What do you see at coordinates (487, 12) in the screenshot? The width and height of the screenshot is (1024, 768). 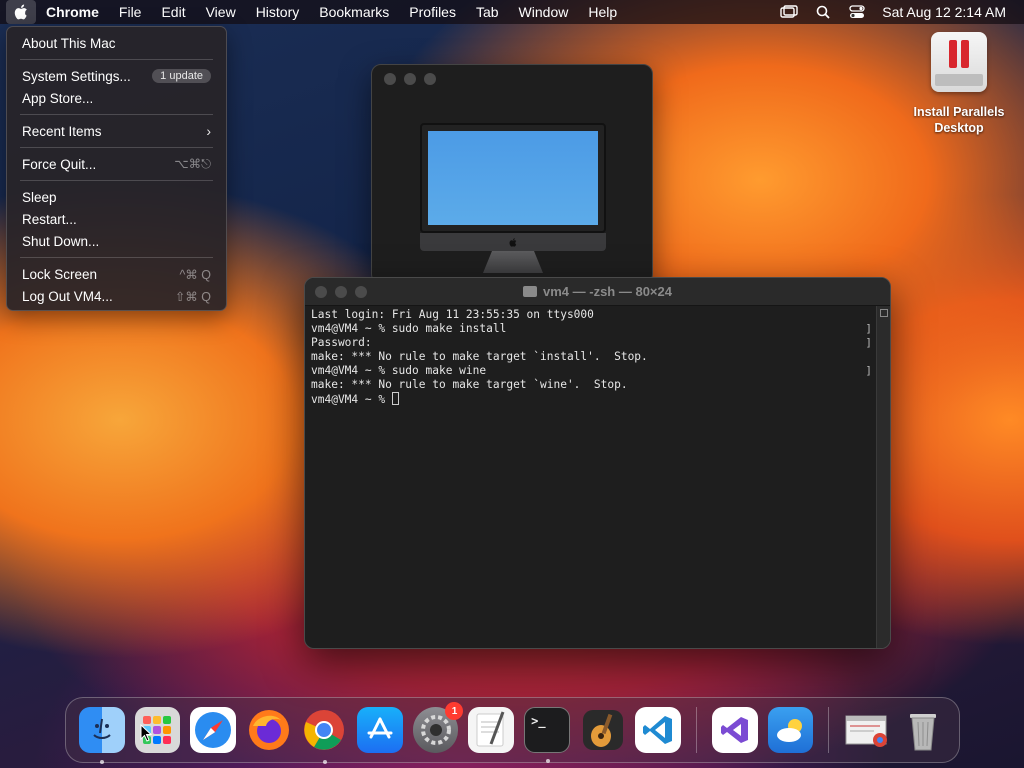 I see `menu-tab: Tab` at bounding box center [487, 12].